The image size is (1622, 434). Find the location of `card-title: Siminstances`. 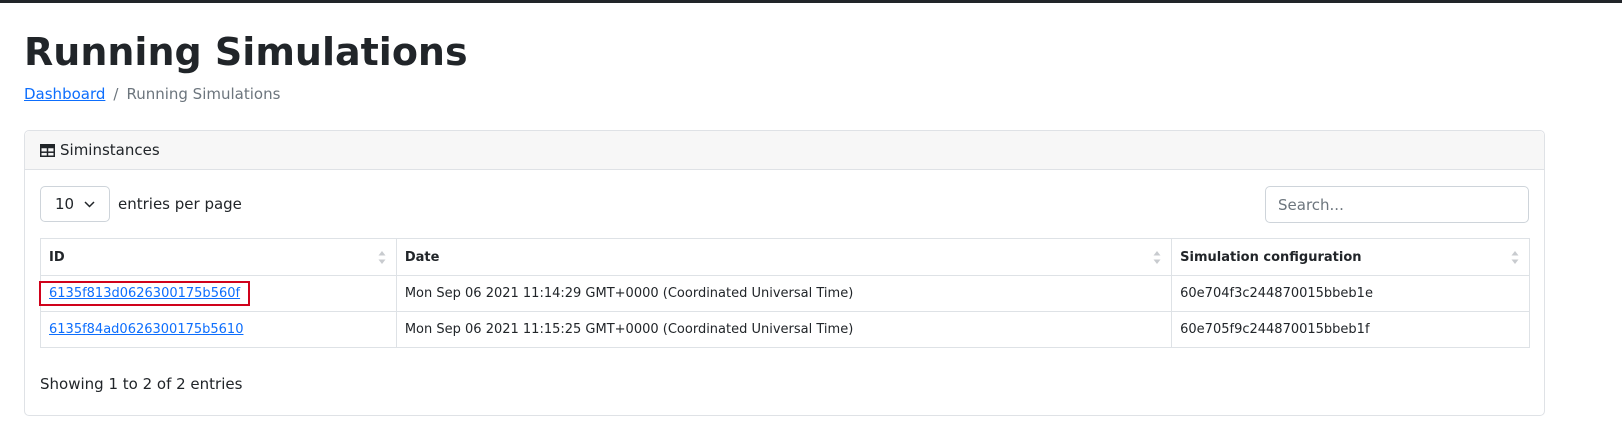

card-title: Siminstances is located at coordinates (110, 150).